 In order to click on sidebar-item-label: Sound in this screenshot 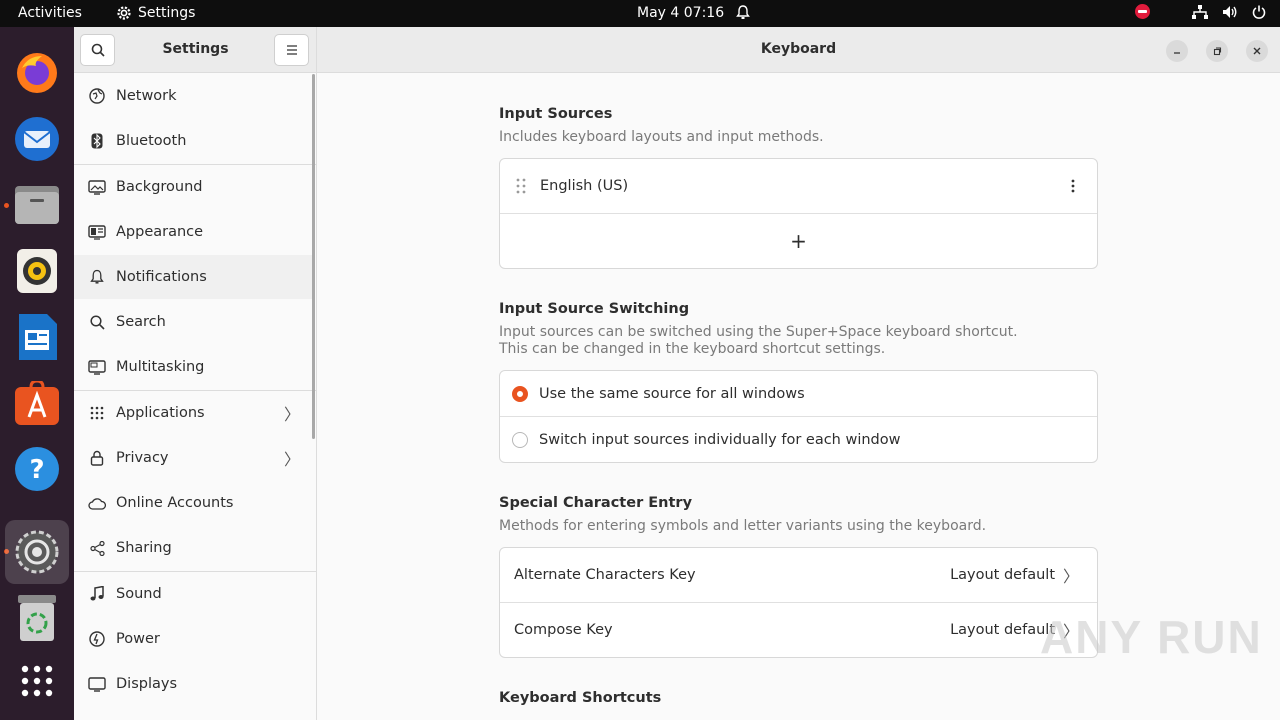, I will do `click(139, 594)`.